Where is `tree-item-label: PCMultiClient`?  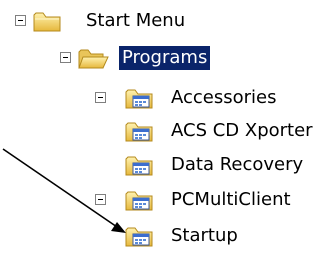
tree-item-label: PCMultiClient is located at coordinates (231, 199).